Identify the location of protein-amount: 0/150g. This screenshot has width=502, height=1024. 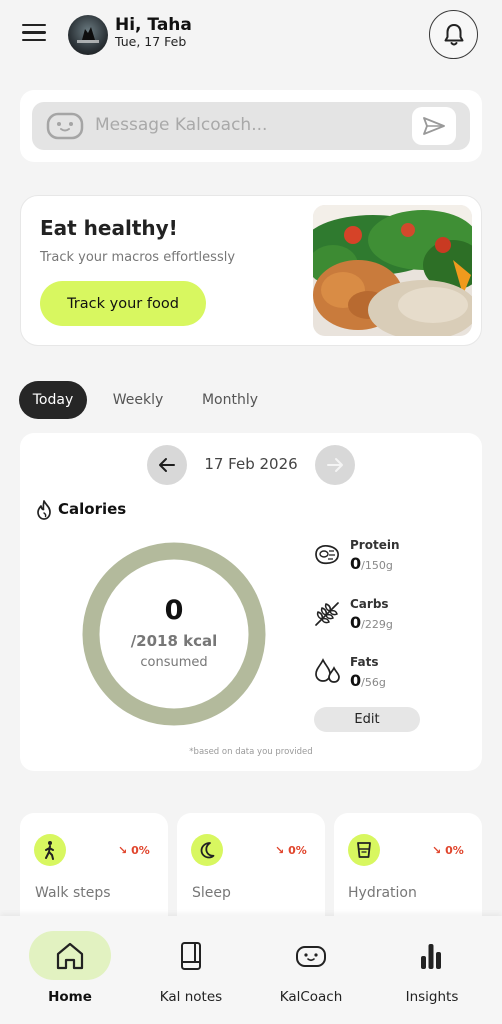
(371, 563).